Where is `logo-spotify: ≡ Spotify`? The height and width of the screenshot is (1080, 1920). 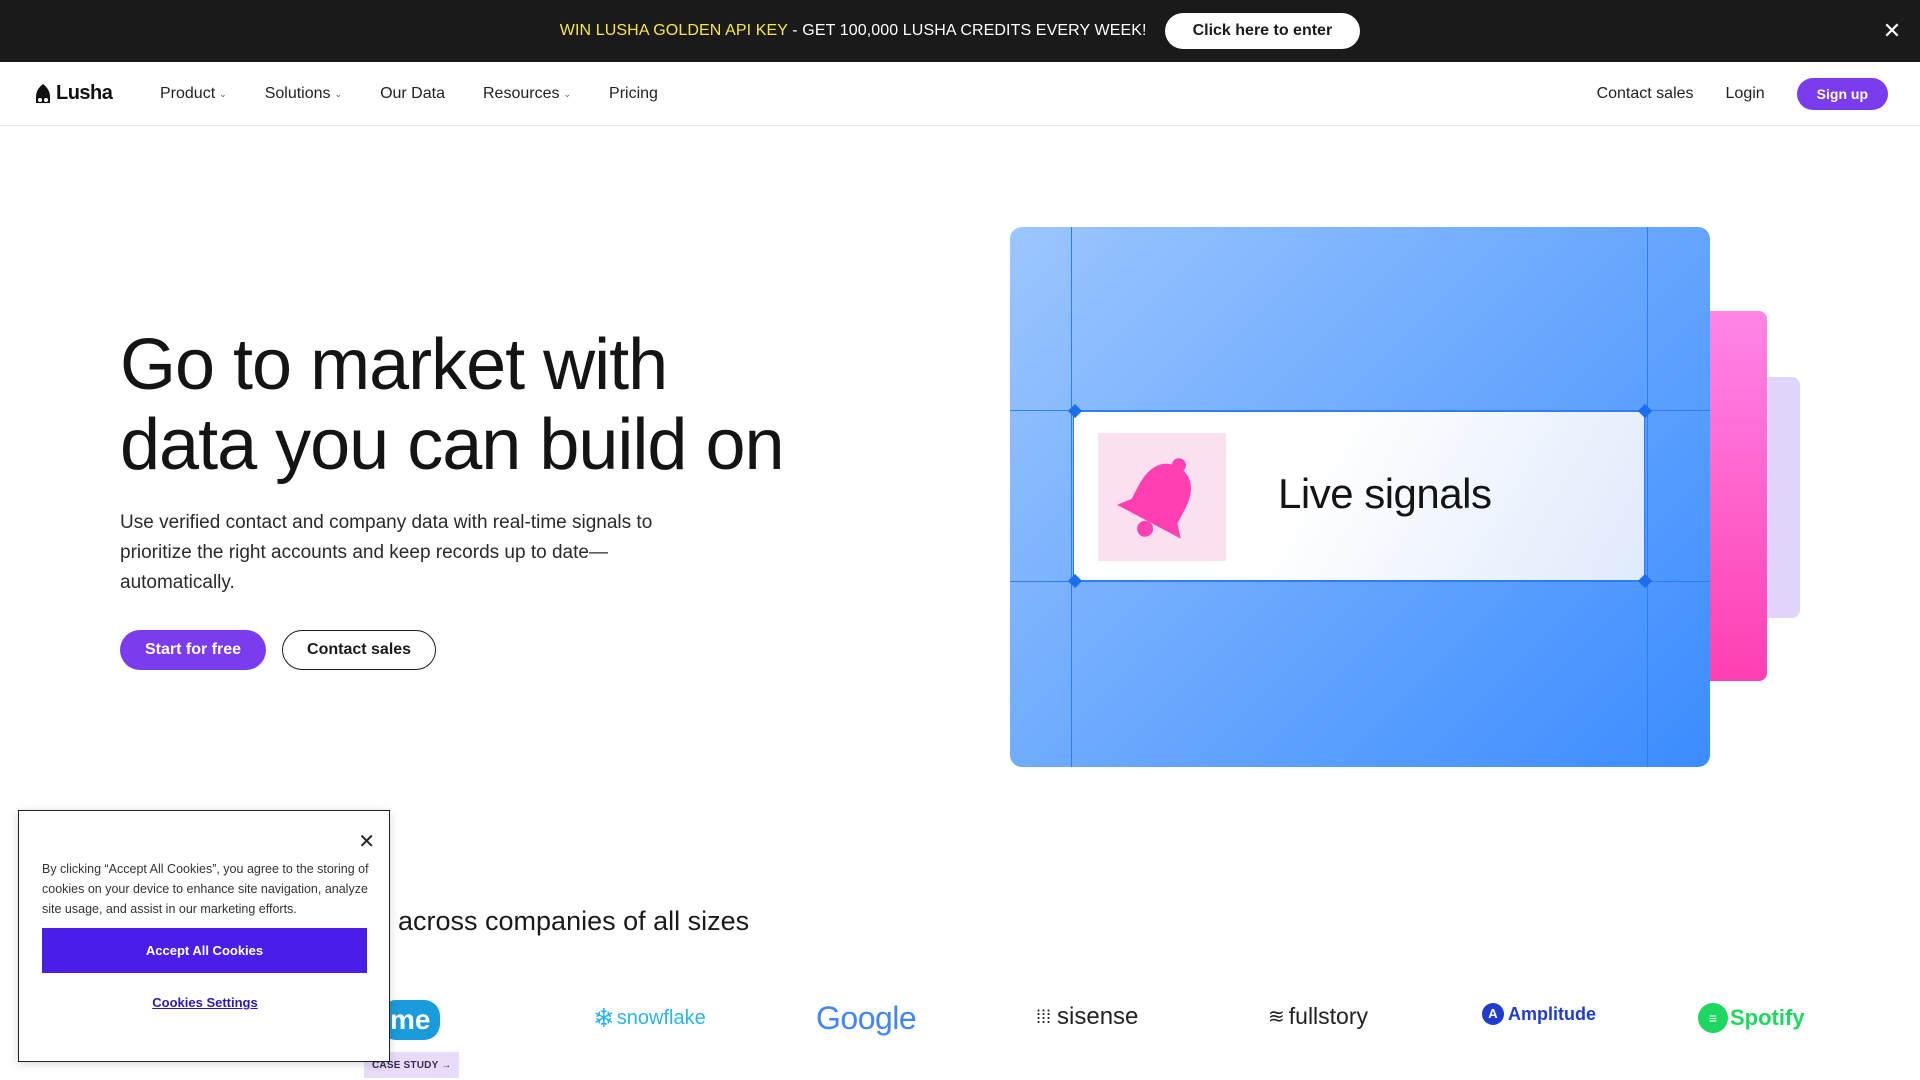 logo-spotify: ≡ Spotify is located at coordinates (1751, 1018).